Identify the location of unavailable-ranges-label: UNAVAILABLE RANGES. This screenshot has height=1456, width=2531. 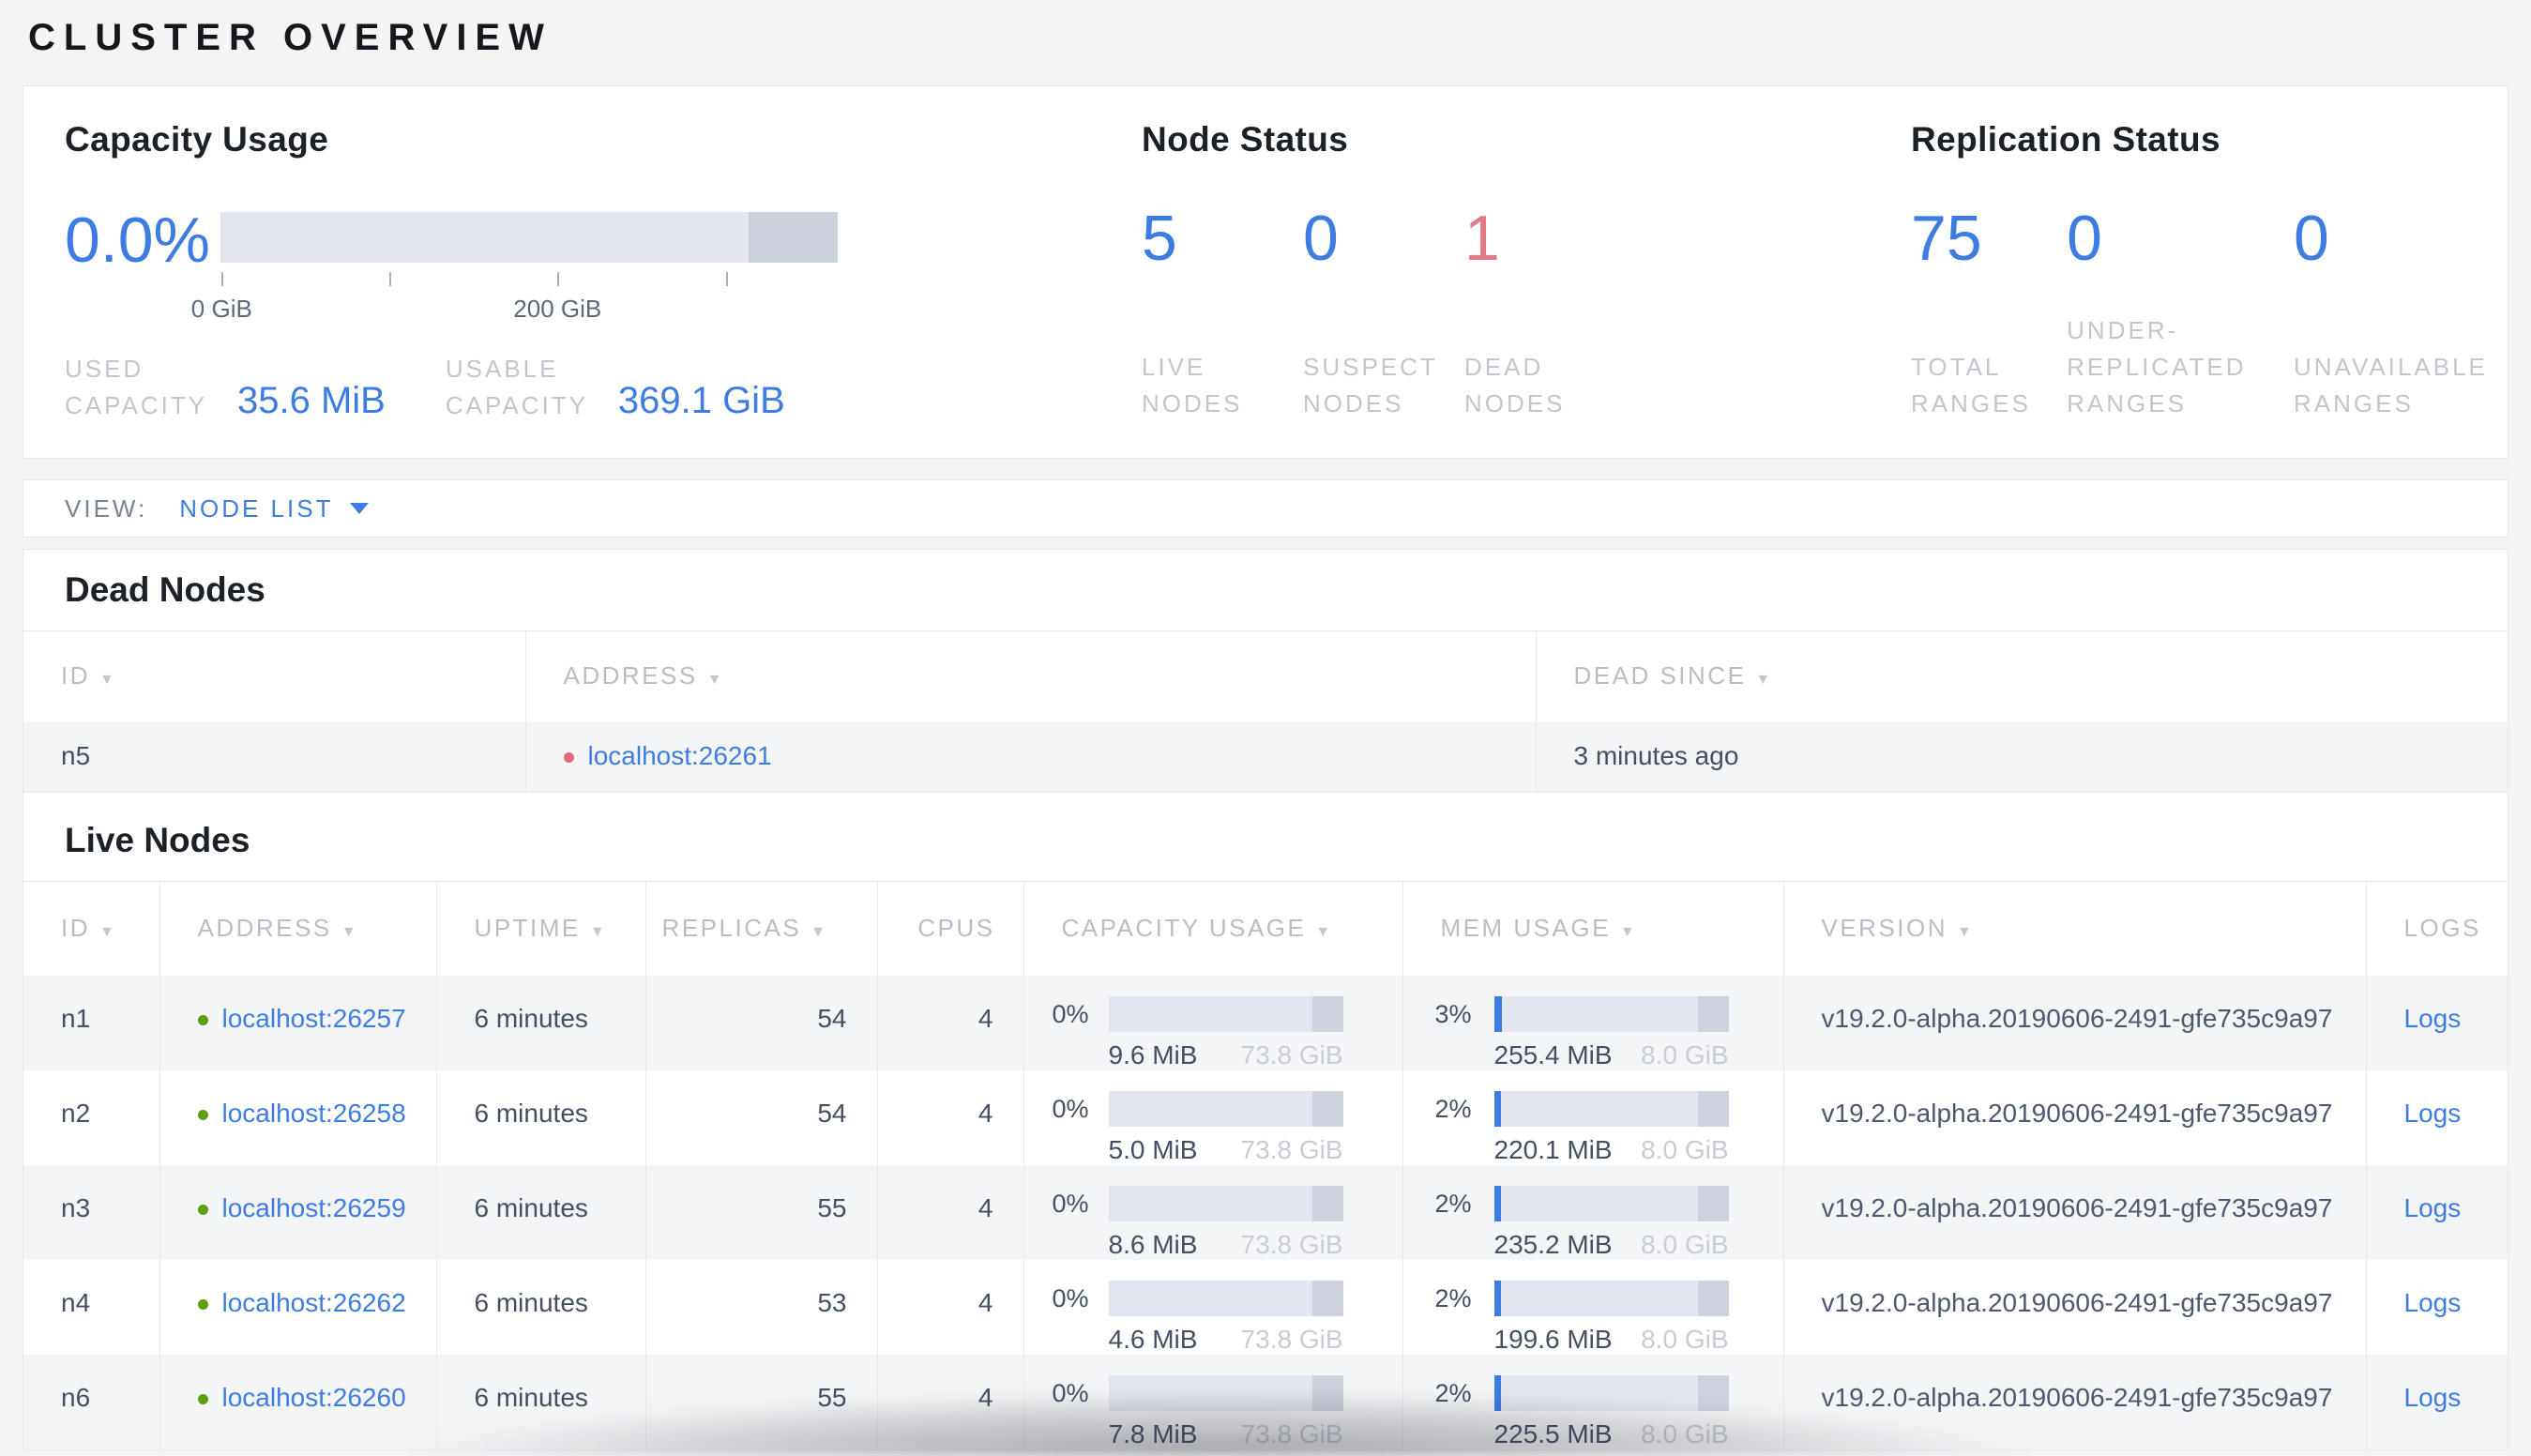
(2391, 385).